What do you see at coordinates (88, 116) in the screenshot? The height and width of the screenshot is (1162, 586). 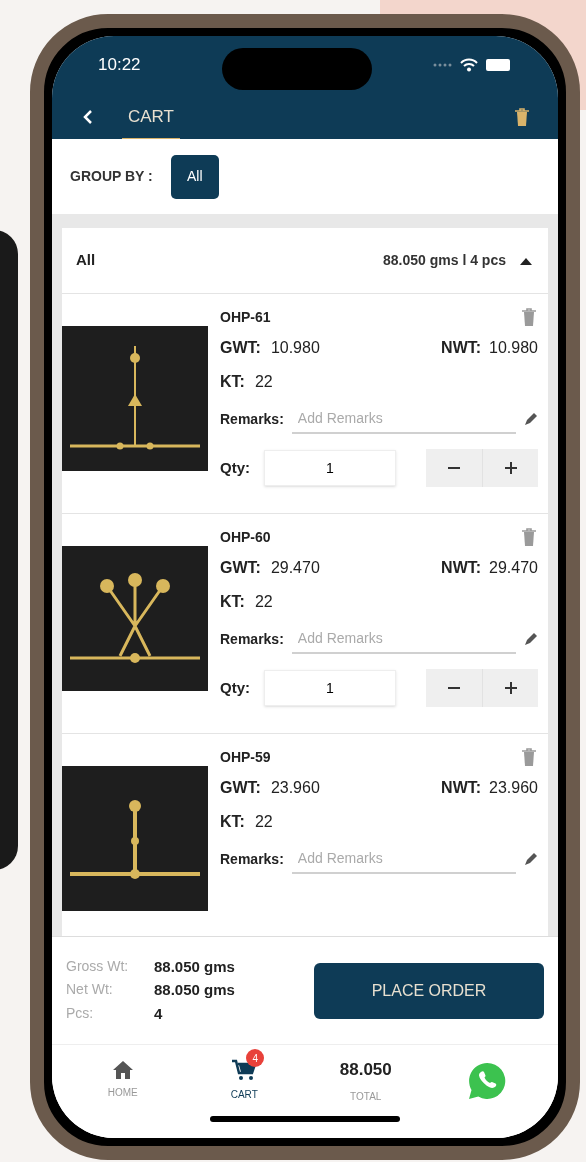 I see `back-icon` at bounding box center [88, 116].